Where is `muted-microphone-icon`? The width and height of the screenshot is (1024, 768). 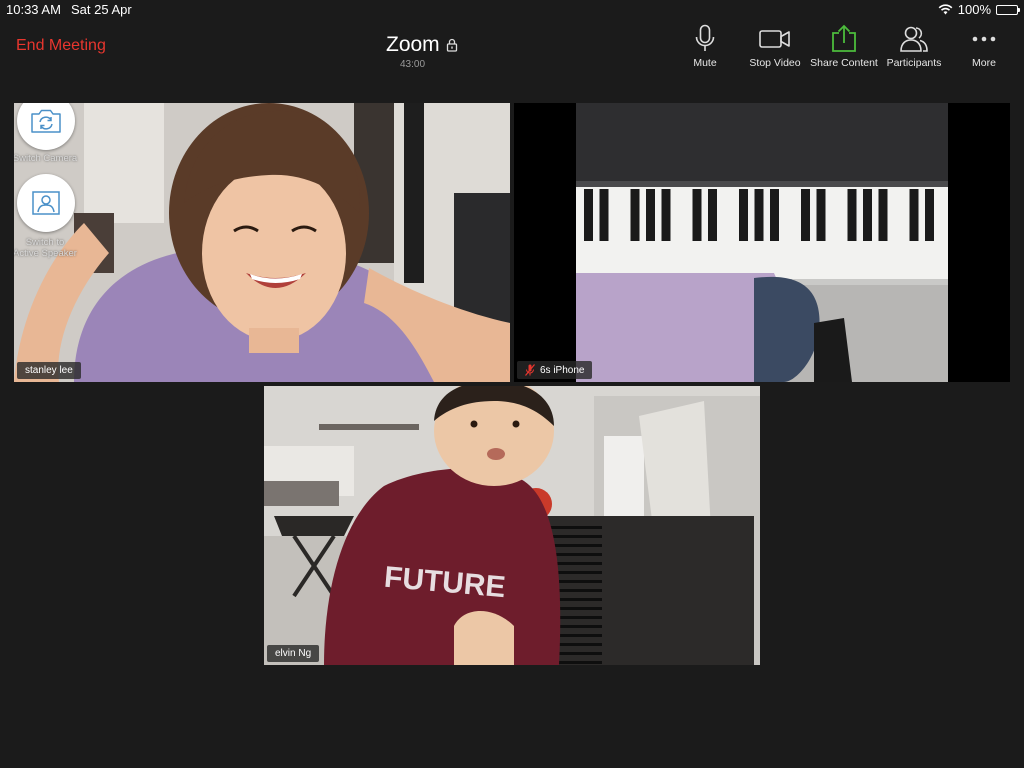 muted-microphone-icon is located at coordinates (530, 370).